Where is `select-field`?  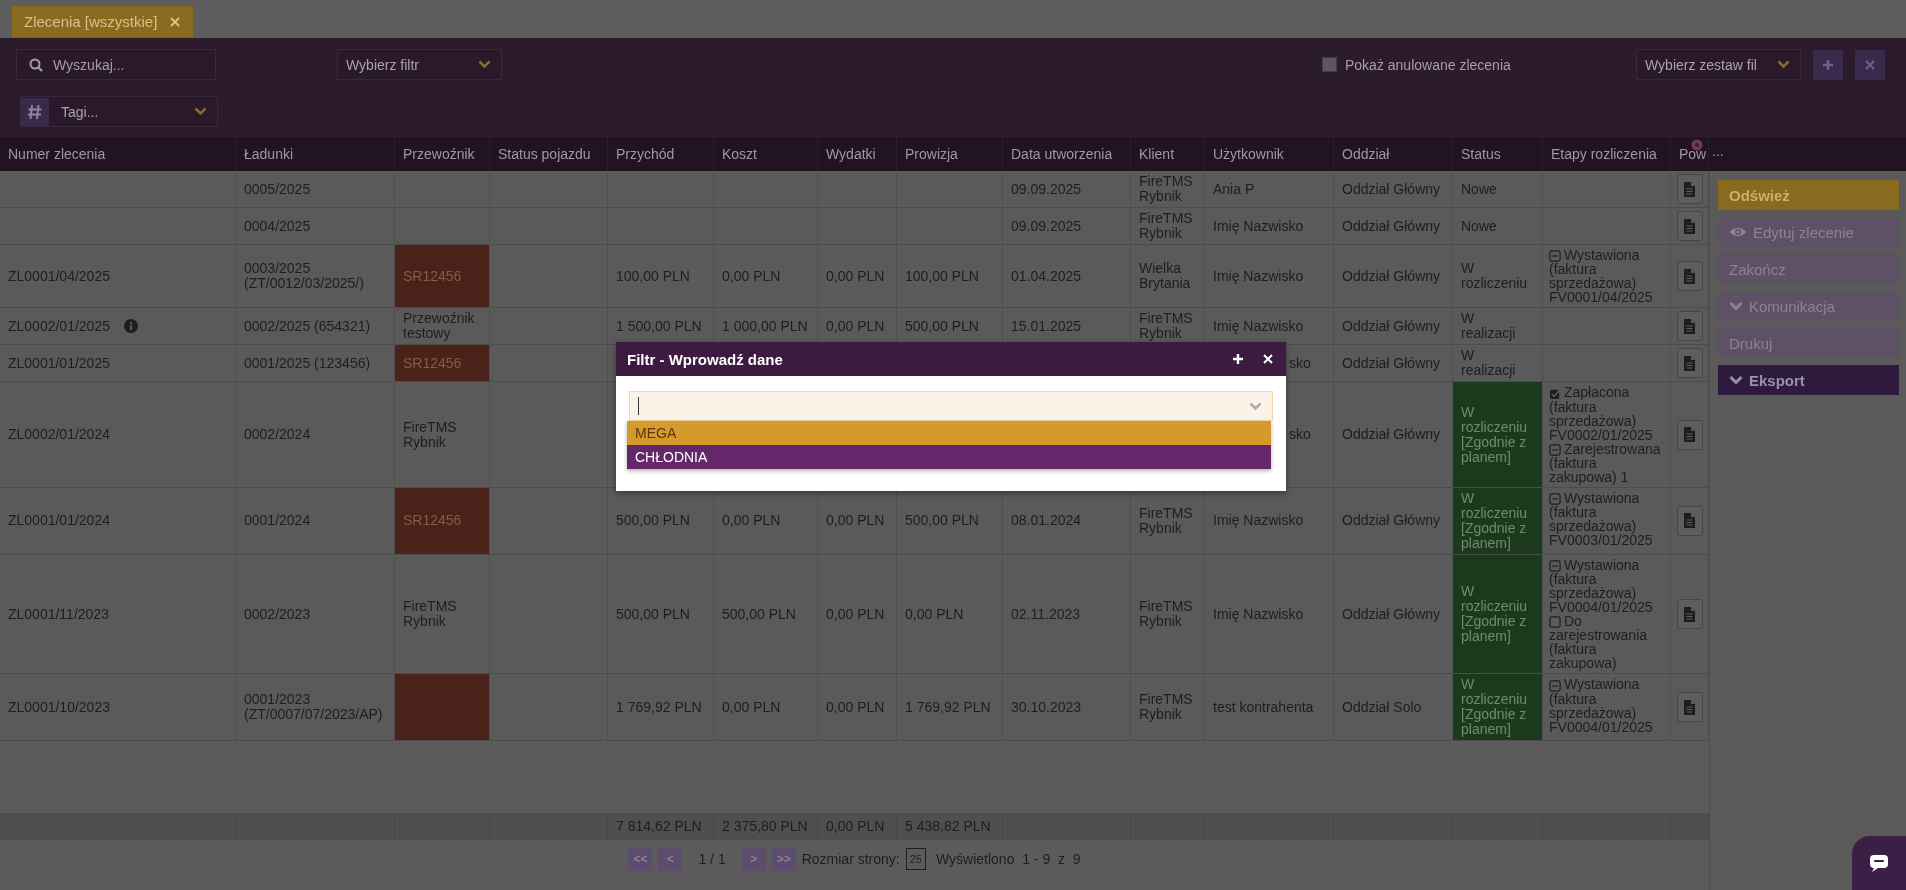 select-field is located at coordinates (951, 406).